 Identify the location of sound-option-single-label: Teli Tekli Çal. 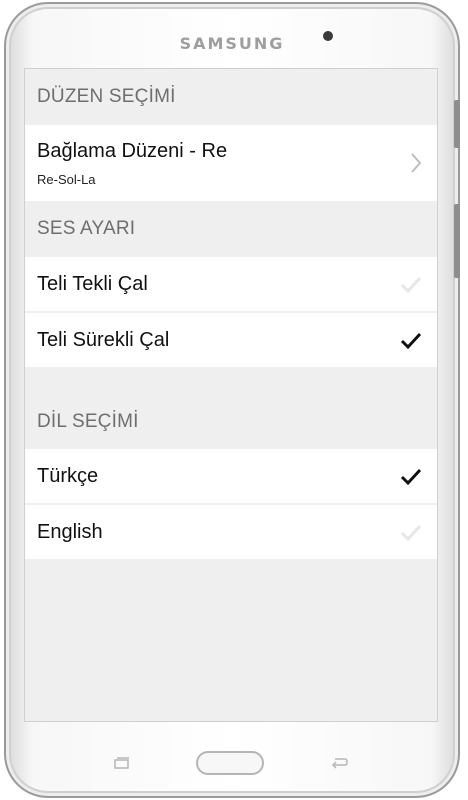
(92, 283).